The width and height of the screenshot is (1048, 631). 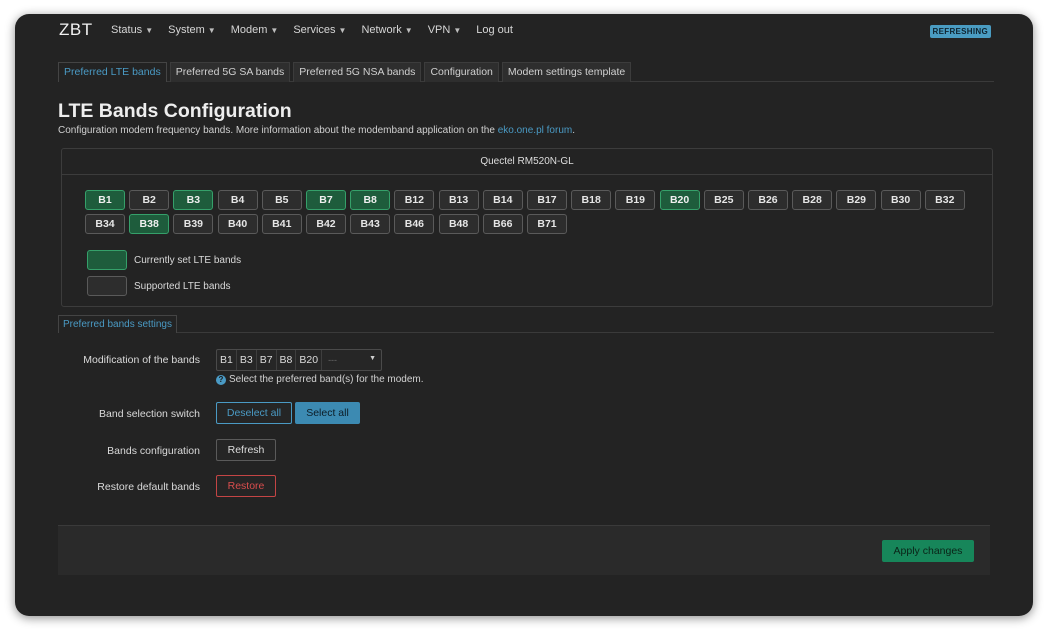 What do you see at coordinates (566, 72) in the screenshot?
I see `tab-modem-settings-template: Modem settings template` at bounding box center [566, 72].